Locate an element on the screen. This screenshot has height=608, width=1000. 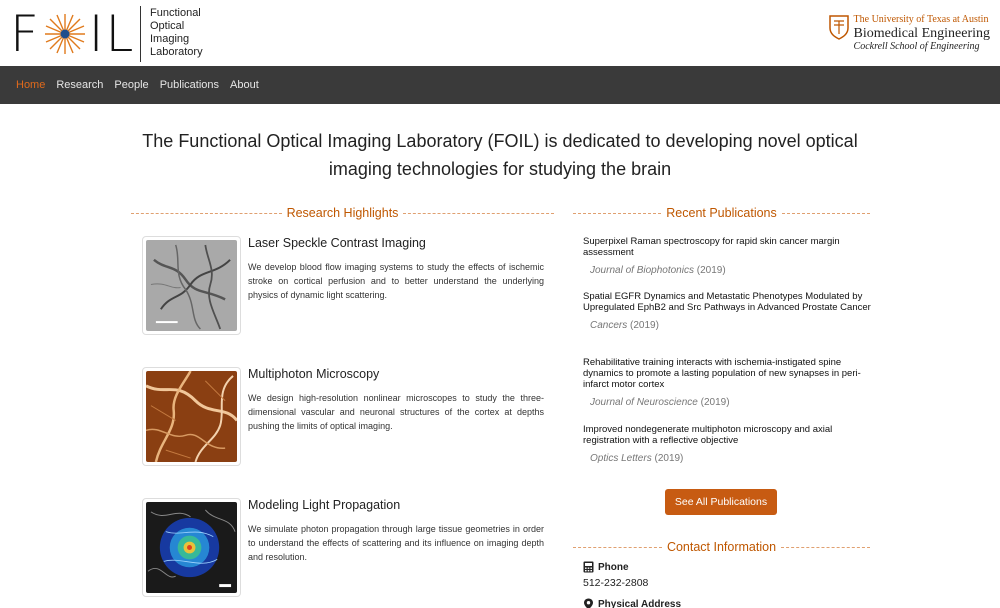
address-label-text: Physical Address is located at coordinates (640, 603).